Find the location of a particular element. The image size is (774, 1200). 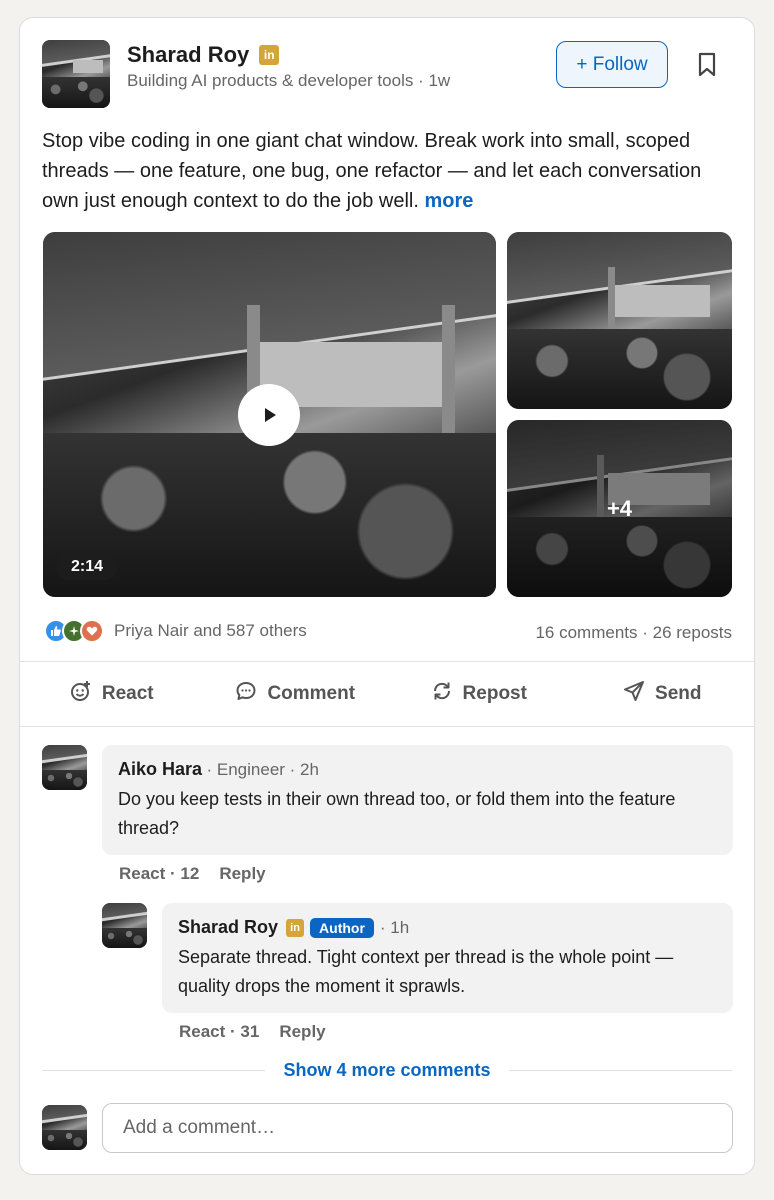

reply-react-button: React · 31 is located at coordinates (219, 1032).